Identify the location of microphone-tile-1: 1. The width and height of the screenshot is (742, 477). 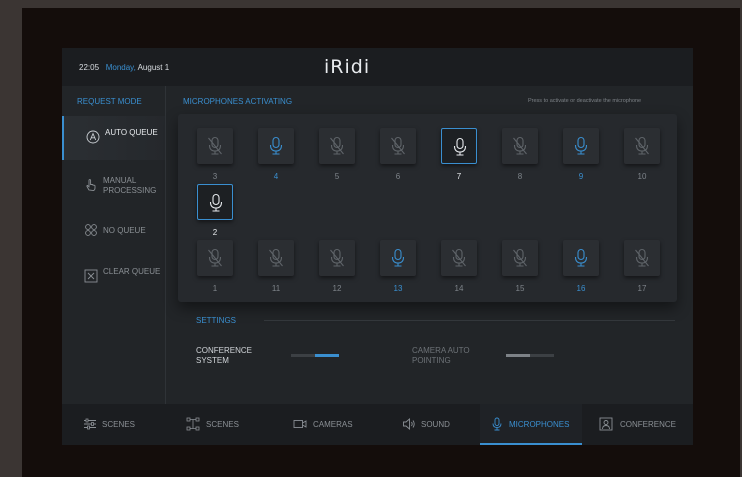
(215, 266).